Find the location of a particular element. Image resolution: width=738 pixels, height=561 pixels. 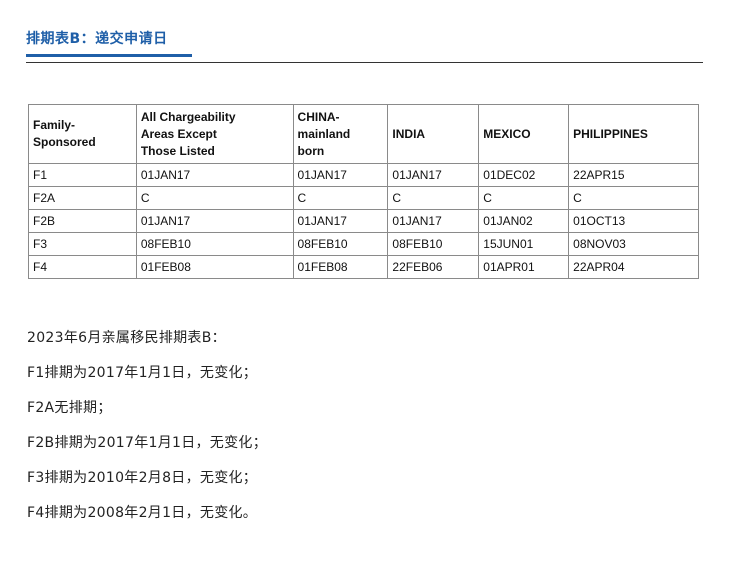

table-cell: 15JUN01 is located at coordinates (524, 244).